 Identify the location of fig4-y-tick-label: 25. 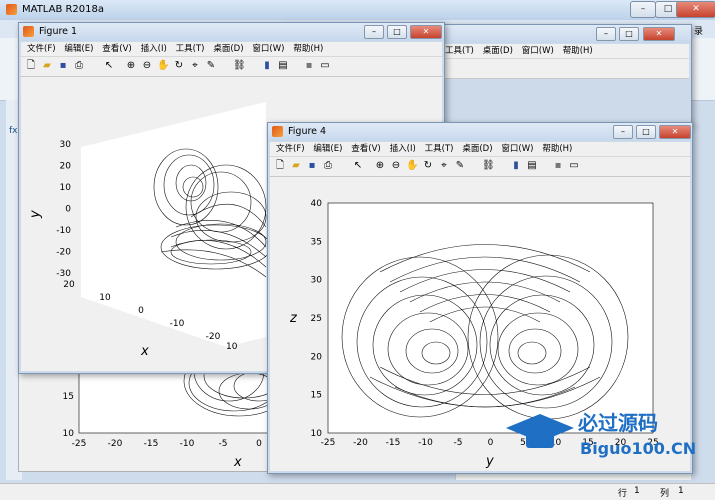
(316, 319).